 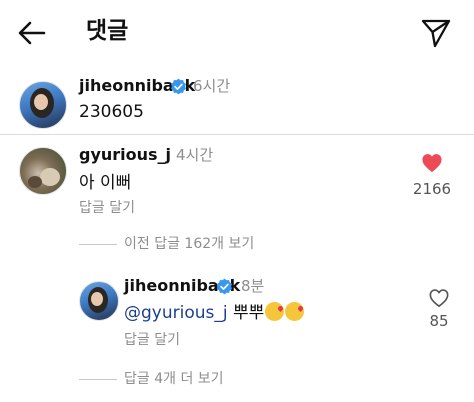 I want to click on view-previous-replies: 이전 답글 162개 보기, so click(x=189, y=244).